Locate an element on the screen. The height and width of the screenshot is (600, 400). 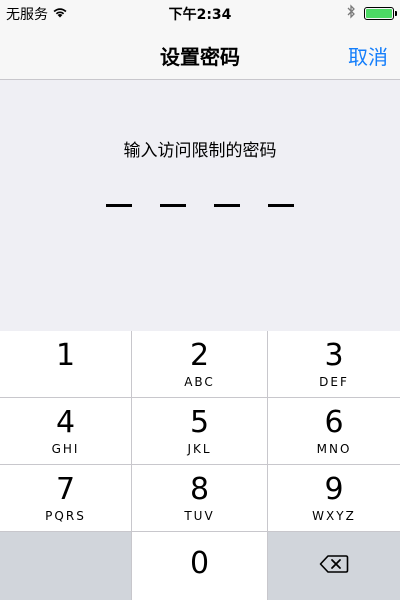
key-digit: 2 is located at coordinates (199, 355).